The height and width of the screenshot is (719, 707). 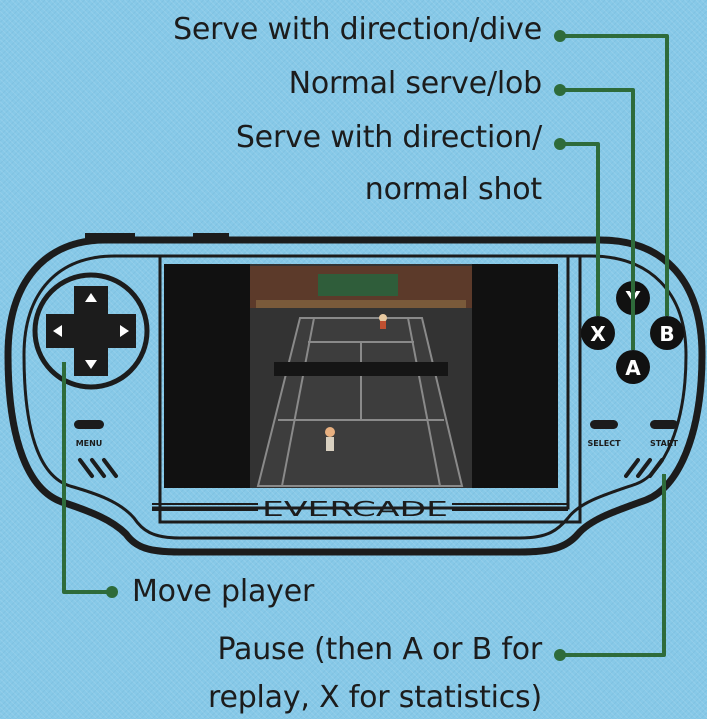 What do you see at coordinates (383, 325) in the screenshot?
I see `player-far-body` at bounding box center [383, 325].